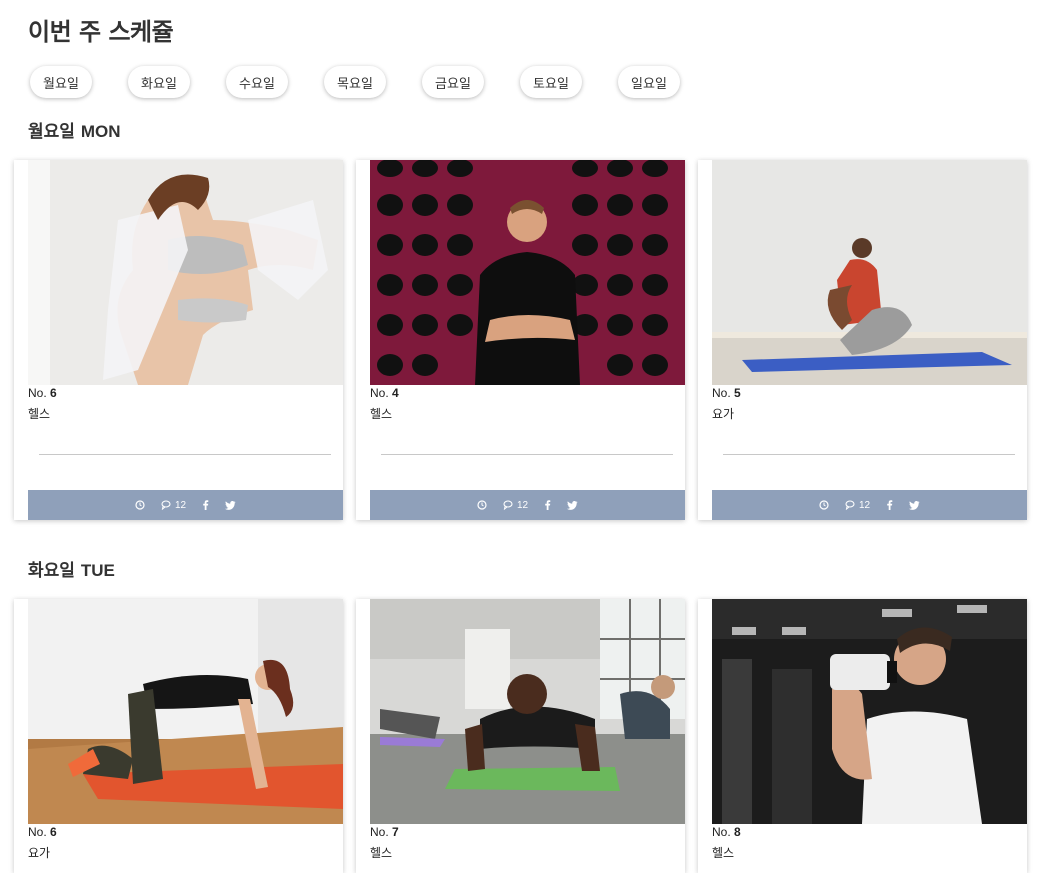 Image resolution: width=1057 pixels, height=873 pixels. What do you see at coordinates (355, 82) in the screenshot?
I see `tab-thursday: 목요일` at bounding box center [355, 82].